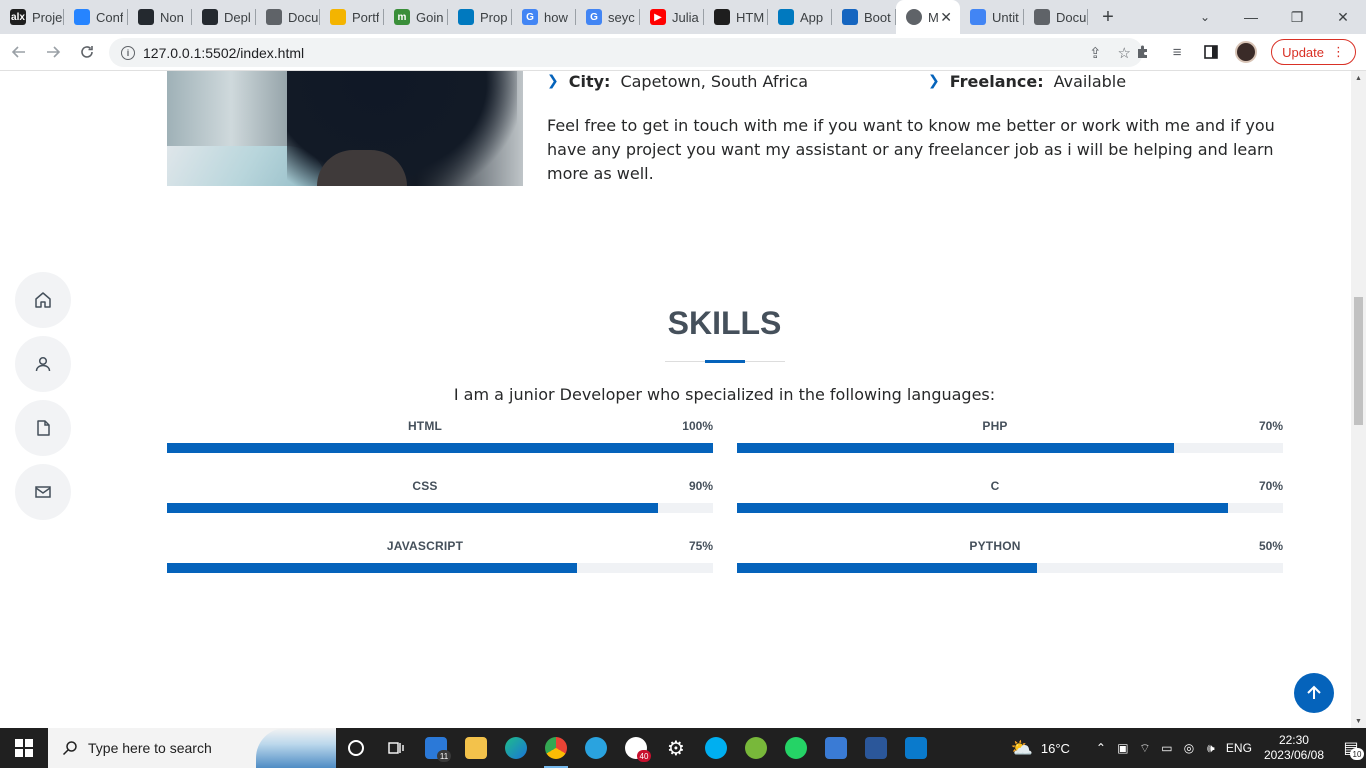  I want to click on forward-button, so click(53, 52).